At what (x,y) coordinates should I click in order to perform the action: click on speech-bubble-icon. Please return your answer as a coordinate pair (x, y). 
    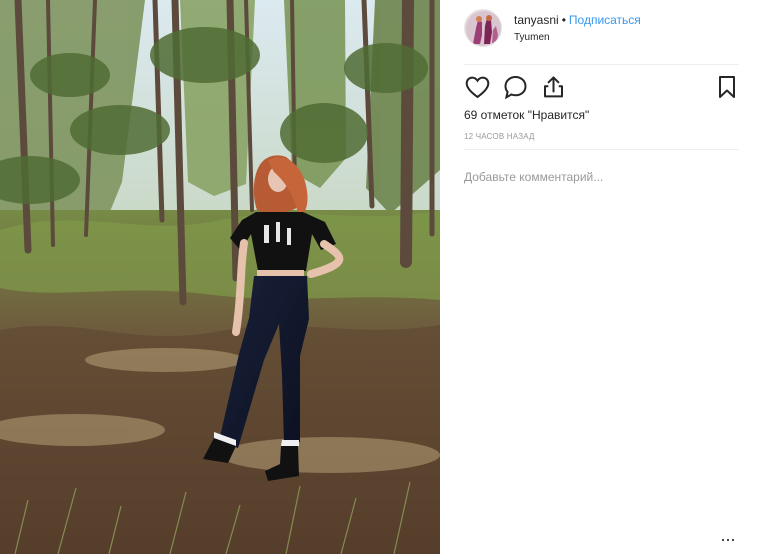
    Looking at the image, I should click on (515, 87).